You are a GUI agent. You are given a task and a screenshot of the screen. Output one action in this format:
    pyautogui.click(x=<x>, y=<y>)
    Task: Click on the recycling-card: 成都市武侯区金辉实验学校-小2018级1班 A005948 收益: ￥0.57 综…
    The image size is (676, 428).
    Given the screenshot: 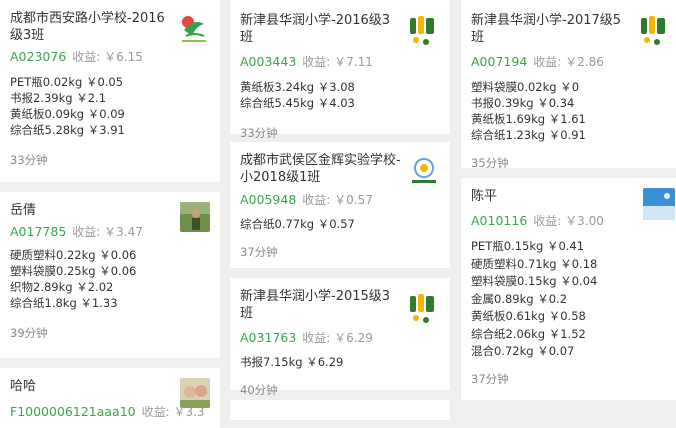 What is the action you would take?
    pyautogui.click(x=340, y=205)
    